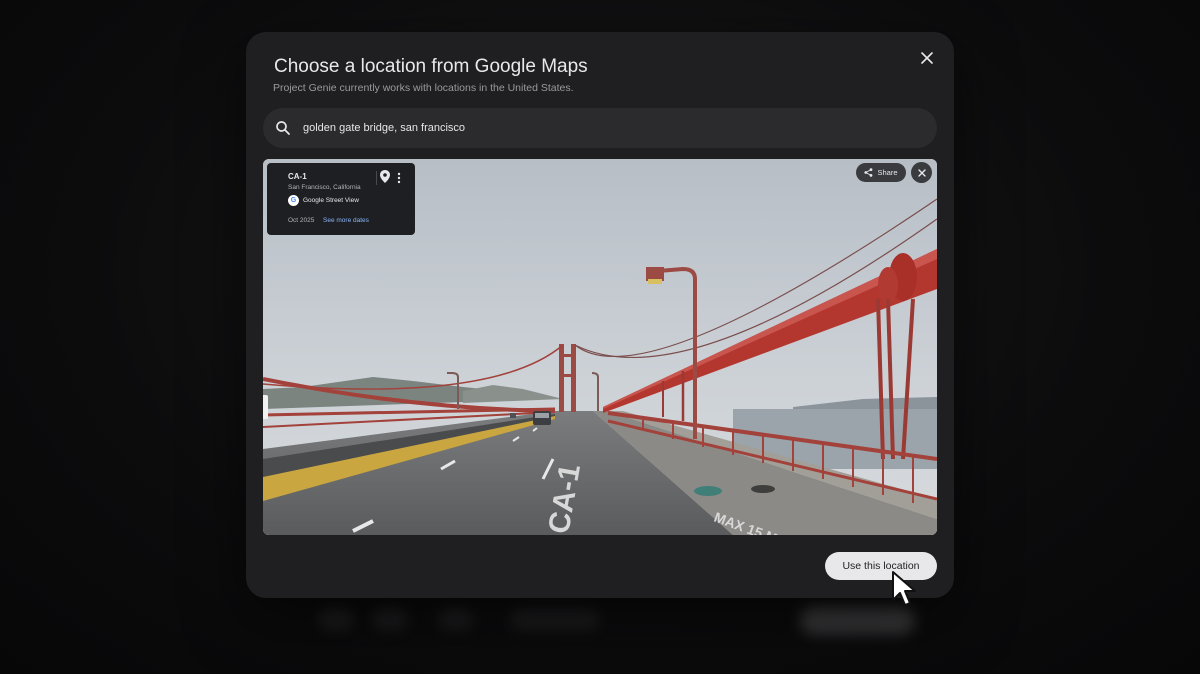 This screenshot has width=1200, height=674. What do you see at coordinates (431, 66) in the screenshot?
I see `dialog-title: Choose a location from Google Maps` at bounding box center [431, 66].